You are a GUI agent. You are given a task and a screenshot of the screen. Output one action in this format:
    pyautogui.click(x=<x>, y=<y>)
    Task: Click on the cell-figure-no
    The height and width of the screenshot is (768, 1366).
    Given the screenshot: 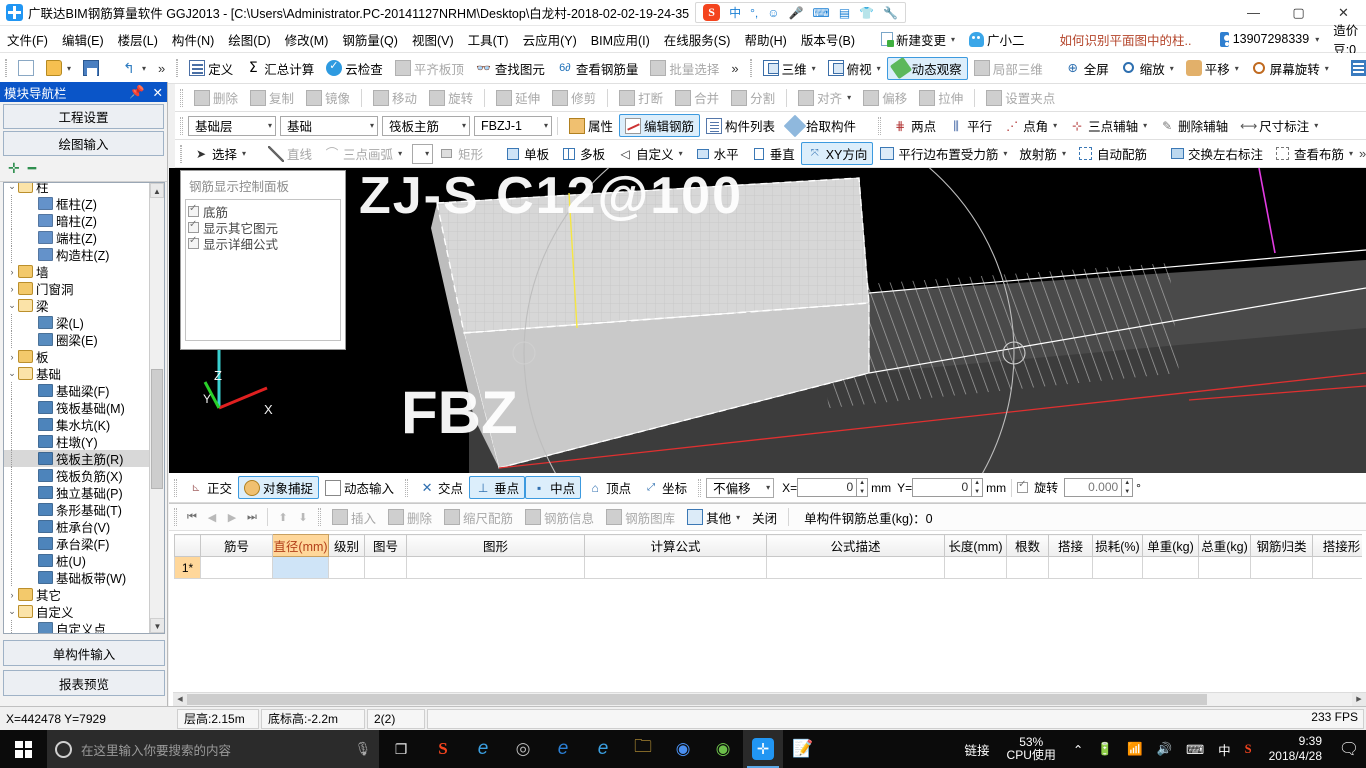 What is the action you would take?
    pyautogui.click(x=385, y=567)
    